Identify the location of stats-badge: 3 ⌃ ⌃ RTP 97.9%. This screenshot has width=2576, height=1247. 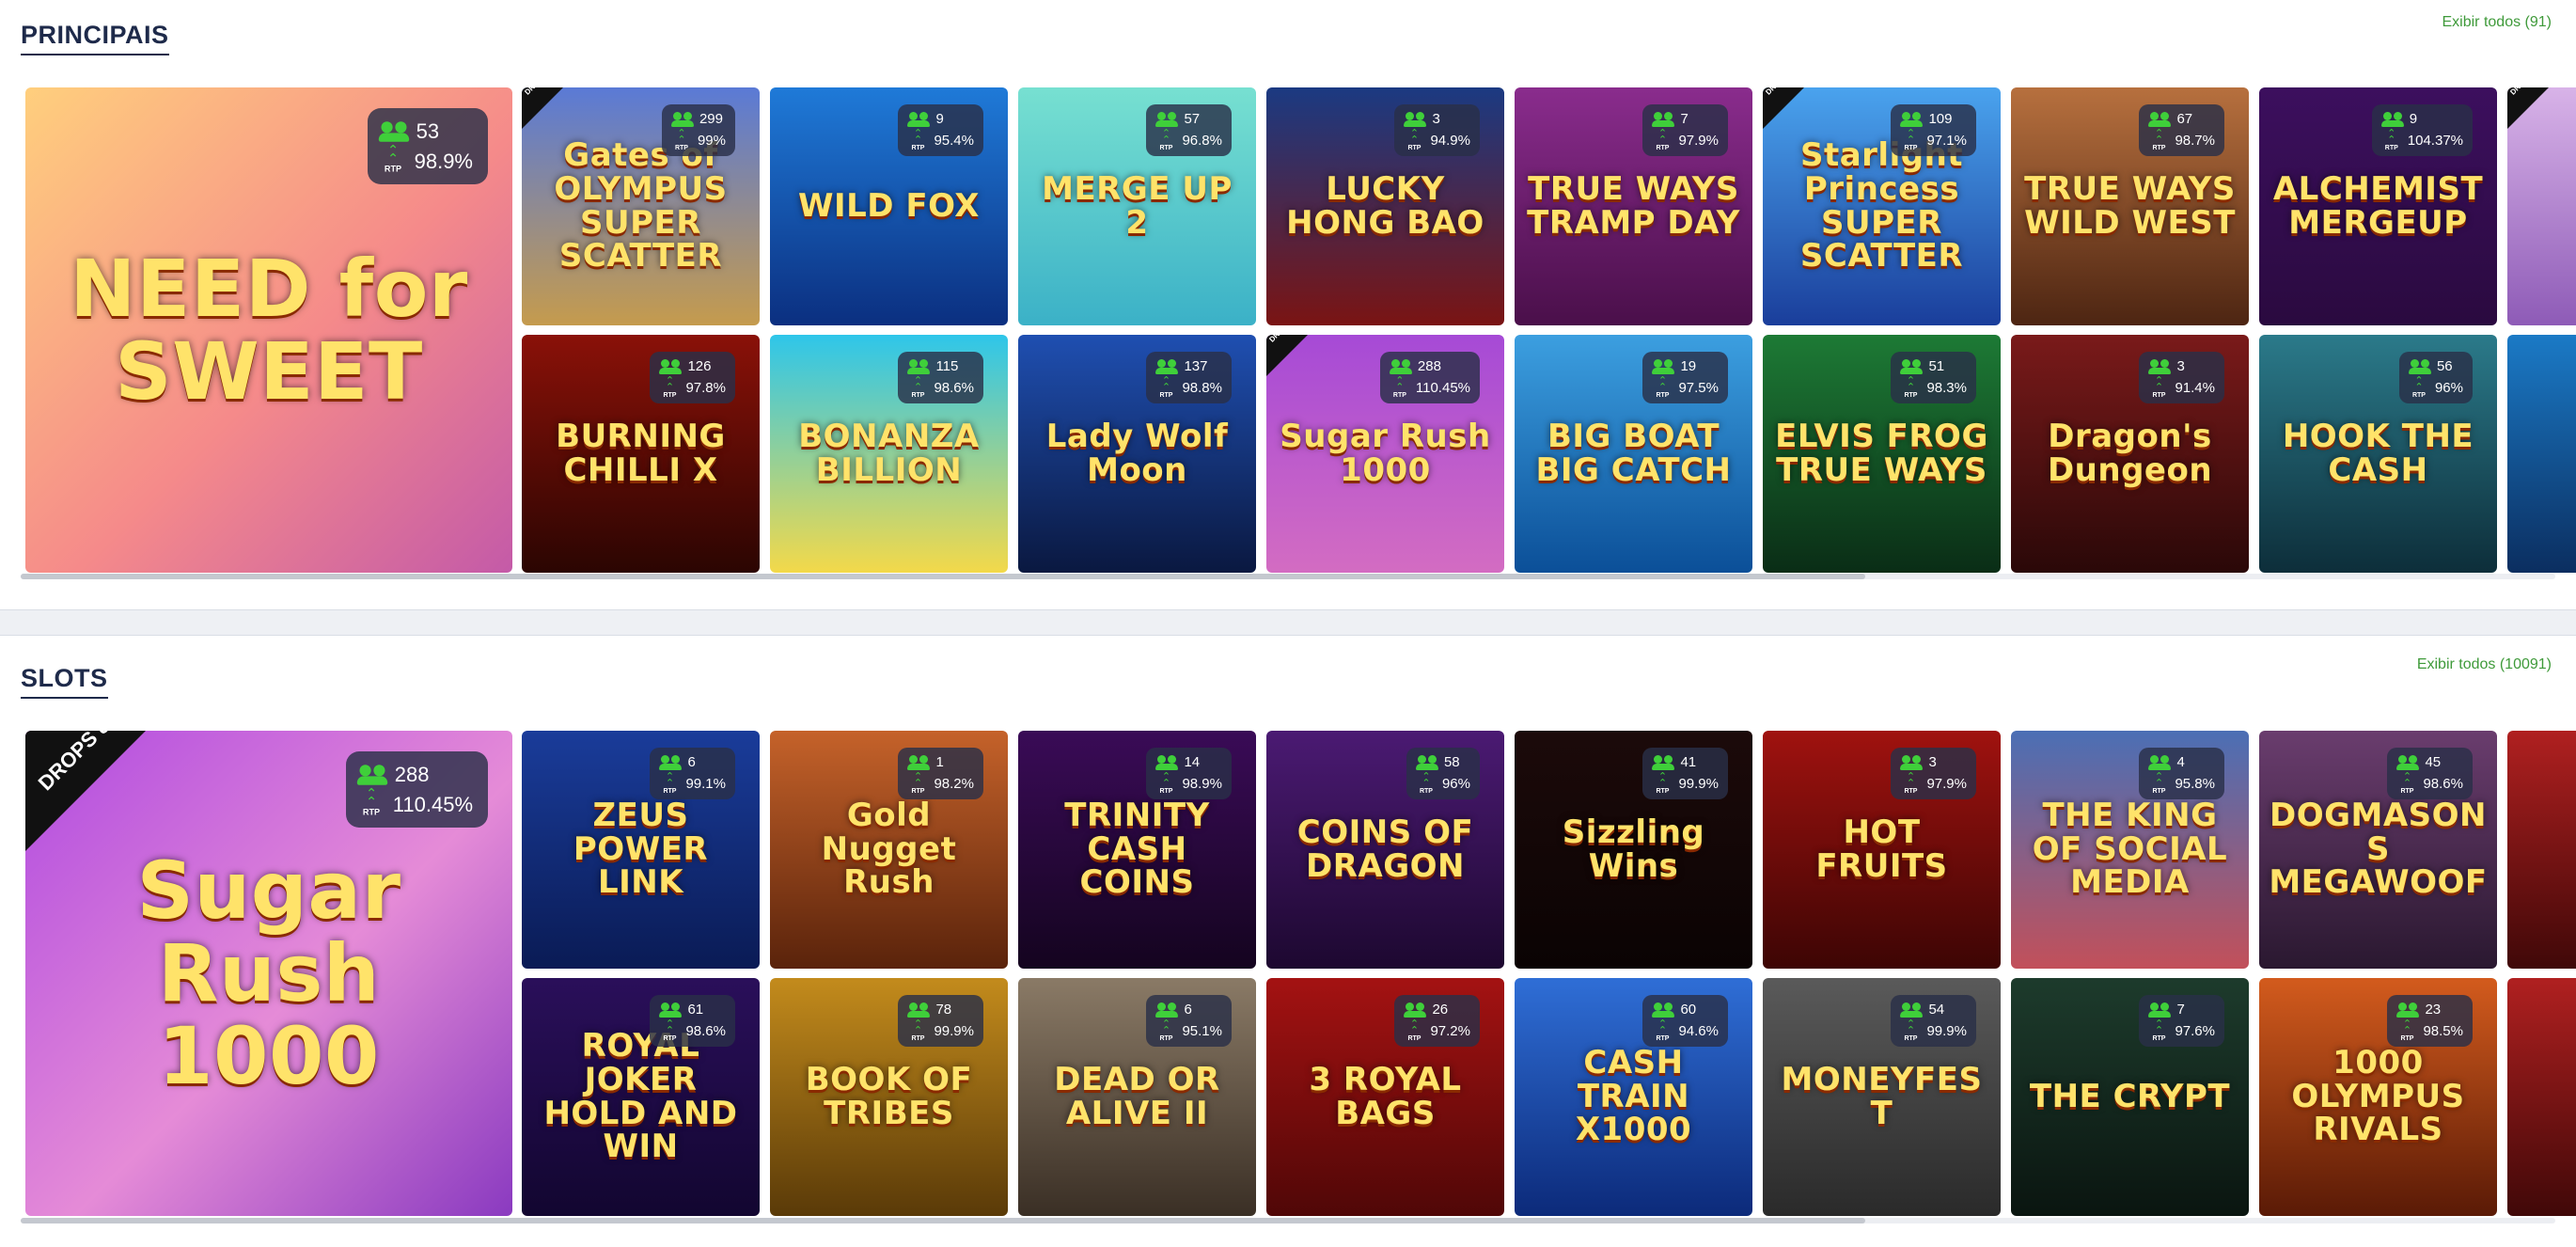
(1934, 774).